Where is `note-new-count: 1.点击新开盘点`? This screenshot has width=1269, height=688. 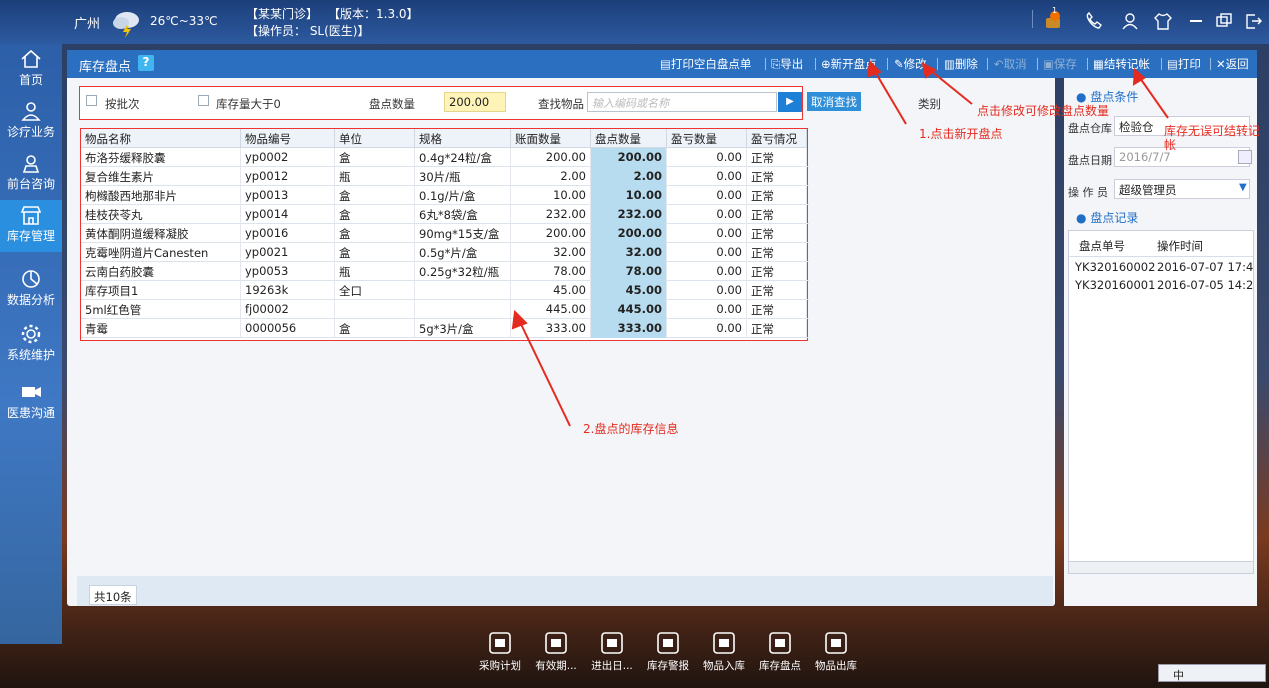 note-new-count: 1.点击新开盘点 is located at coordinates (961, 134).